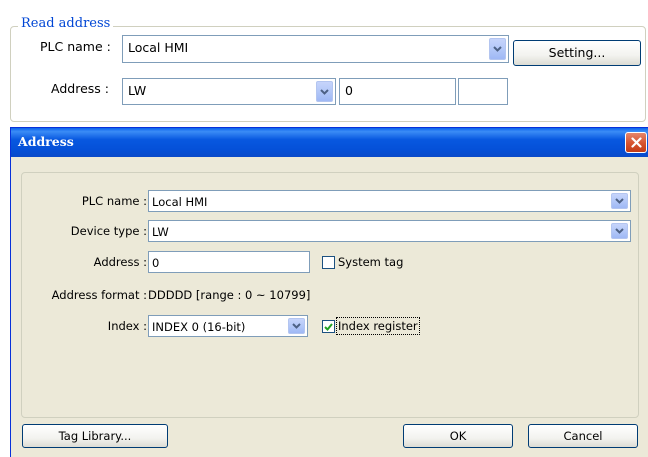 The image size is (648, 457). Describe the element at coordinates (329, 142) in the screenshot. I see `dialog-title-bar` at that location.